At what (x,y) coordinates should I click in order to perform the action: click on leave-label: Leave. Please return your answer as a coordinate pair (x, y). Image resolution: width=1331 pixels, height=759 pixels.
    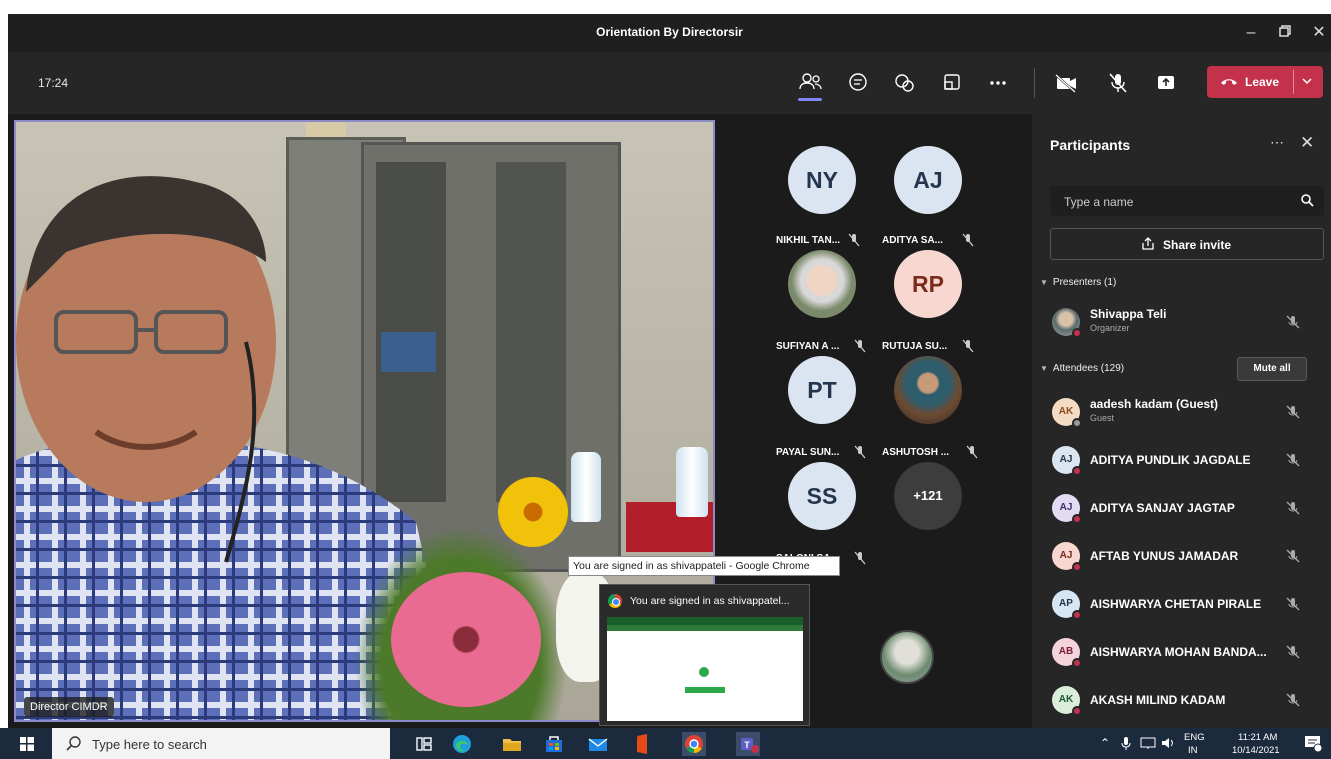
    Looking at the image, I should click on (1262, 82).